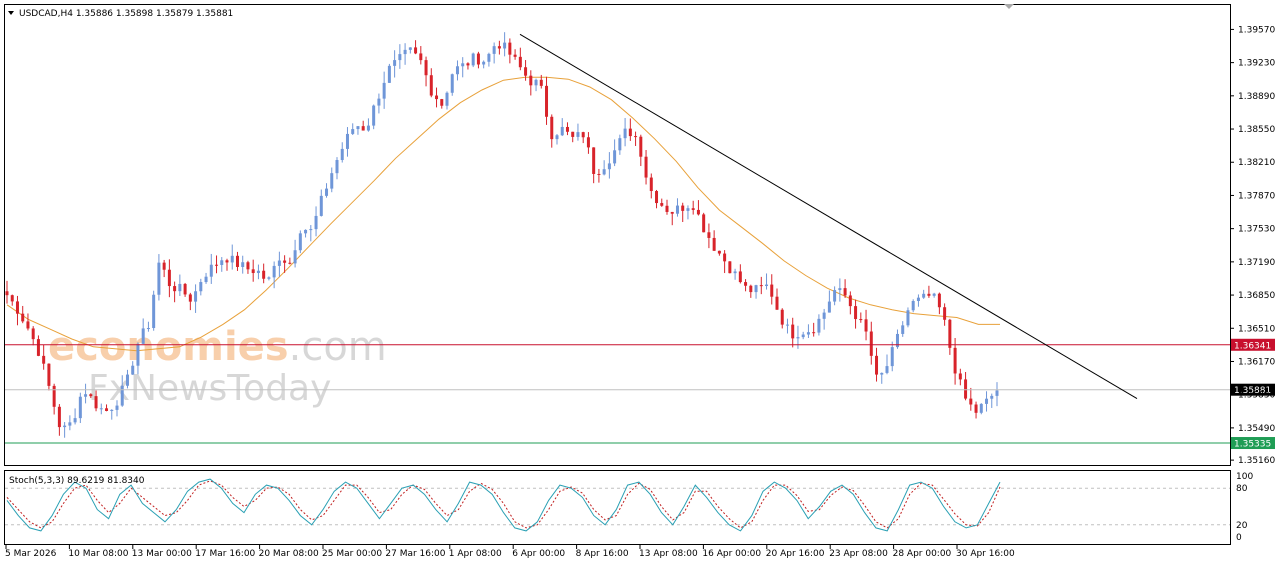  What do you see at coordinates (922, 554) in the screenshot?
I see `x-tick-label: 28 Apr 00:00` at bounding box center [922, 554].